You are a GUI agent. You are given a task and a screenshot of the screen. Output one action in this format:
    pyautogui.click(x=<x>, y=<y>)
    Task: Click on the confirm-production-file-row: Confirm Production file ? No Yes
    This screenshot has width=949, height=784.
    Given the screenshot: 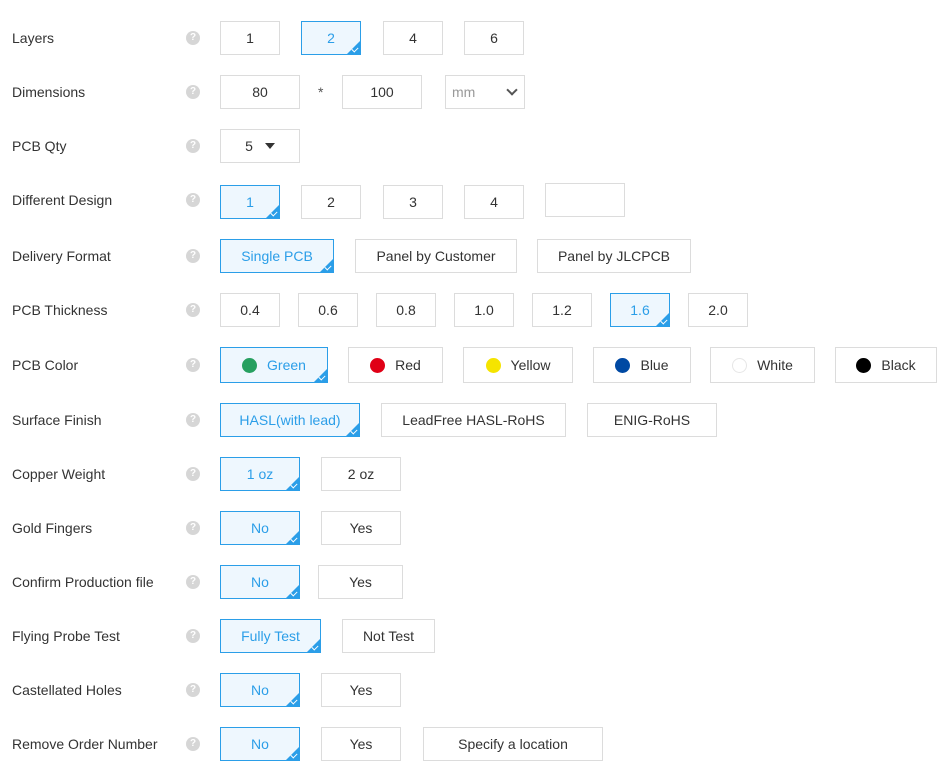 What is the action you would take?
    pyautogui.click(x=474, y=582)
    